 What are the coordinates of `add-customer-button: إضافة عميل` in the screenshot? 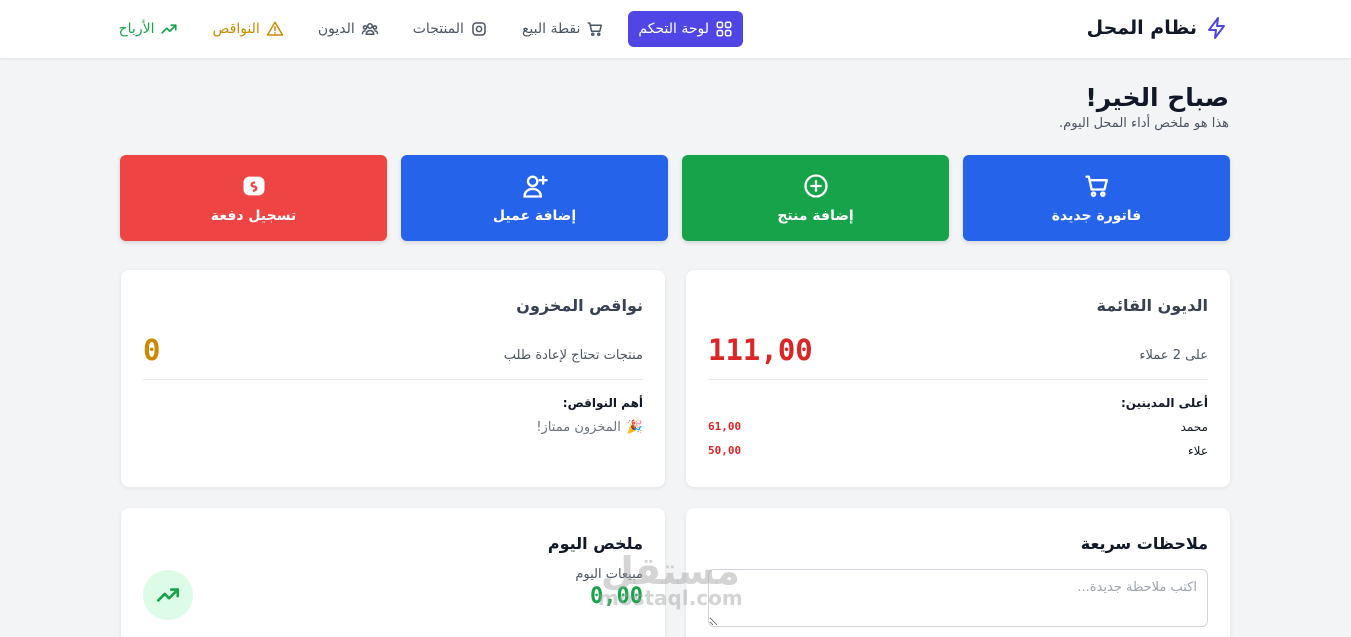 It's located at (534, 198).